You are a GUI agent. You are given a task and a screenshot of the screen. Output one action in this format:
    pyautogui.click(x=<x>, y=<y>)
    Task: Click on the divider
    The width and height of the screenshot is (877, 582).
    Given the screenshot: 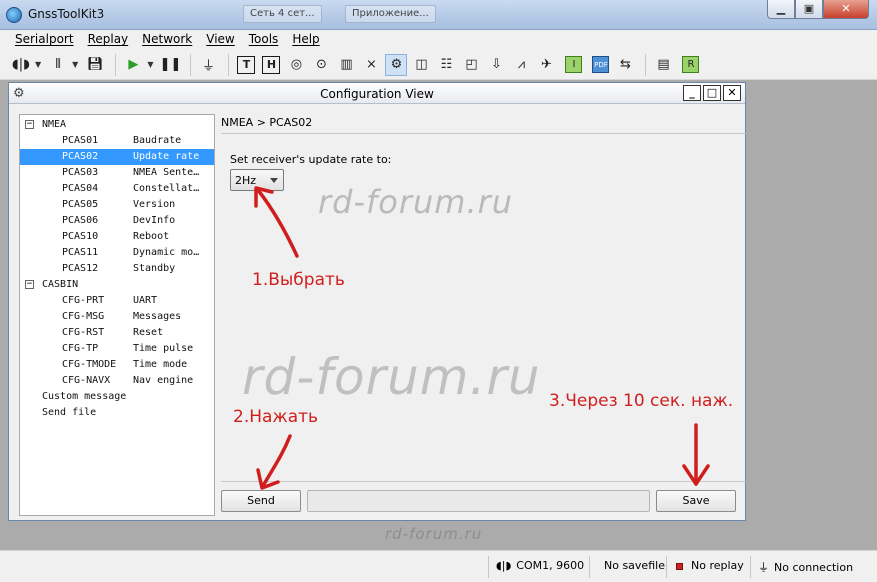 What is the action you would take?
    pyautogui.click(x=483, y=481)
    